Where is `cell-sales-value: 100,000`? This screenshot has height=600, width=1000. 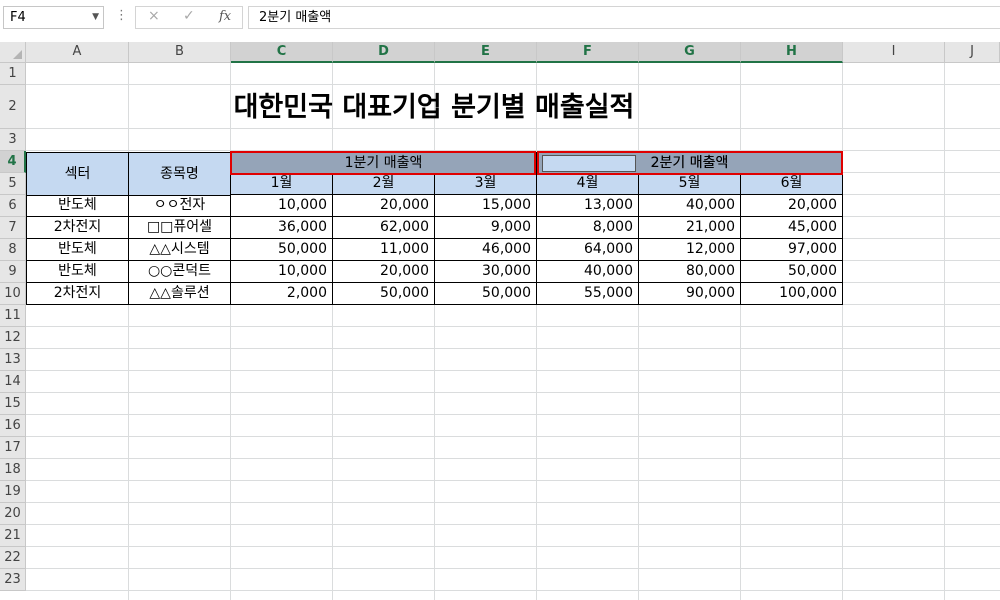 cell-sales-value: 100,000 is located at coordinates (792, 294).